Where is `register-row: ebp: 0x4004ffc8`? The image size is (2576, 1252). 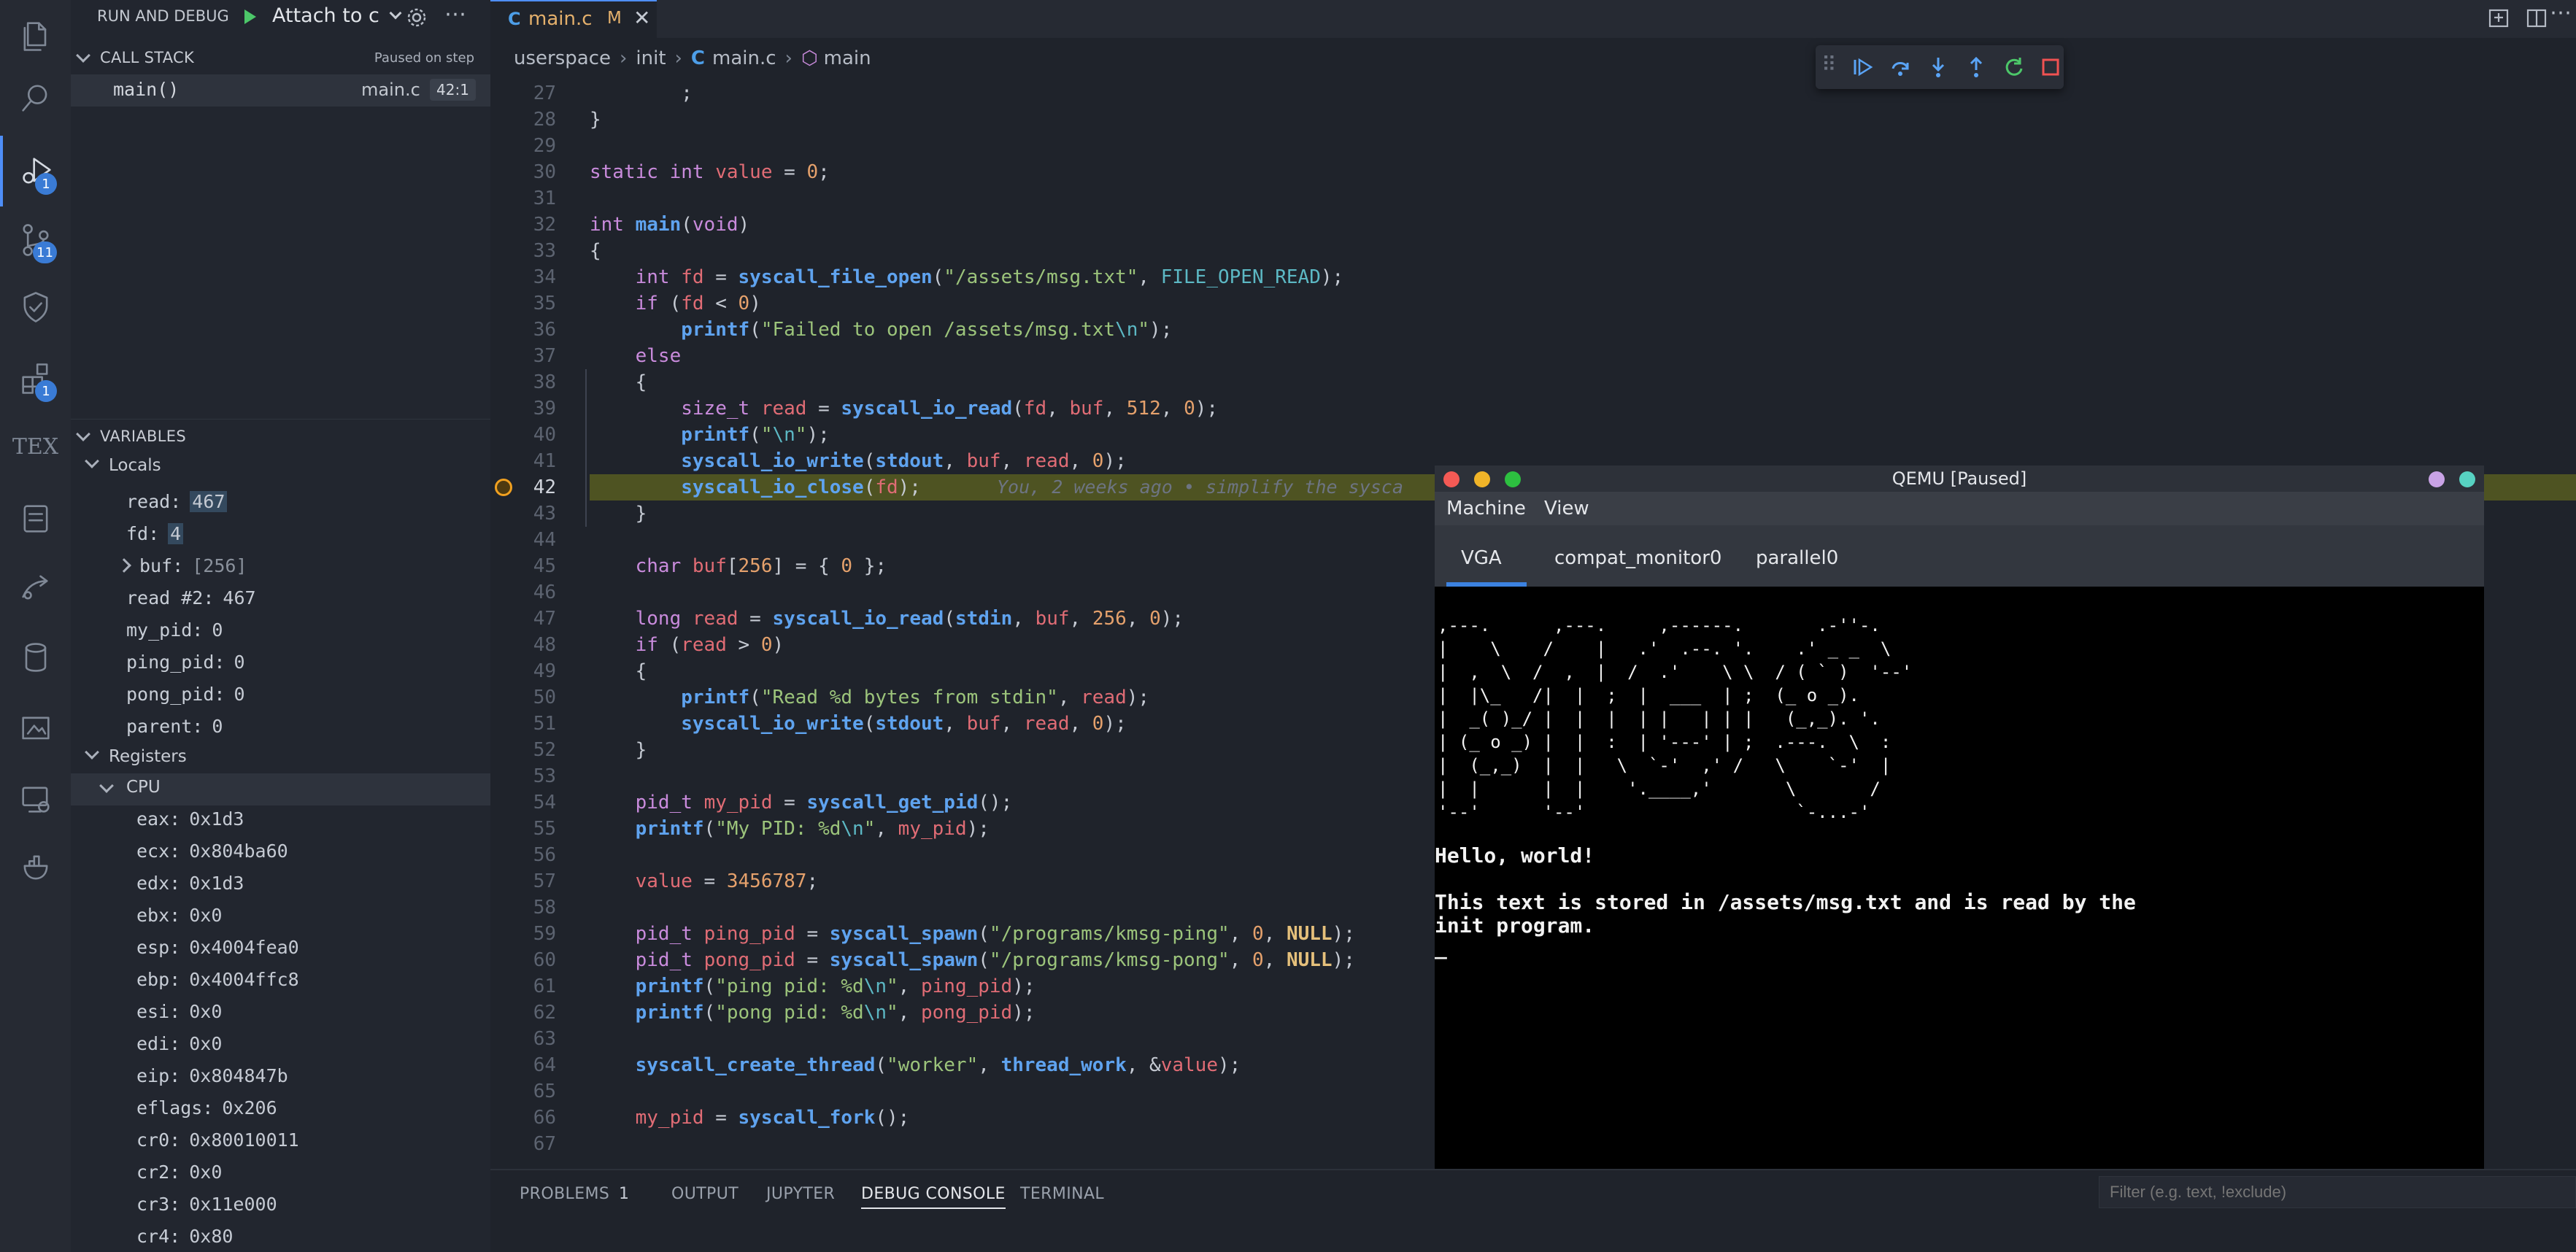
register-row: ebp: 0x4004ffc8 is located at coordinates (217, 980).